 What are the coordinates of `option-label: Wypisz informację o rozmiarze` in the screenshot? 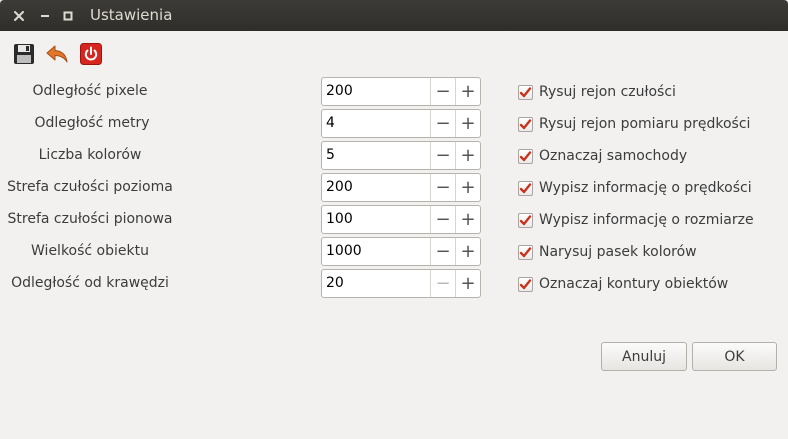 It's located at (646, 220).